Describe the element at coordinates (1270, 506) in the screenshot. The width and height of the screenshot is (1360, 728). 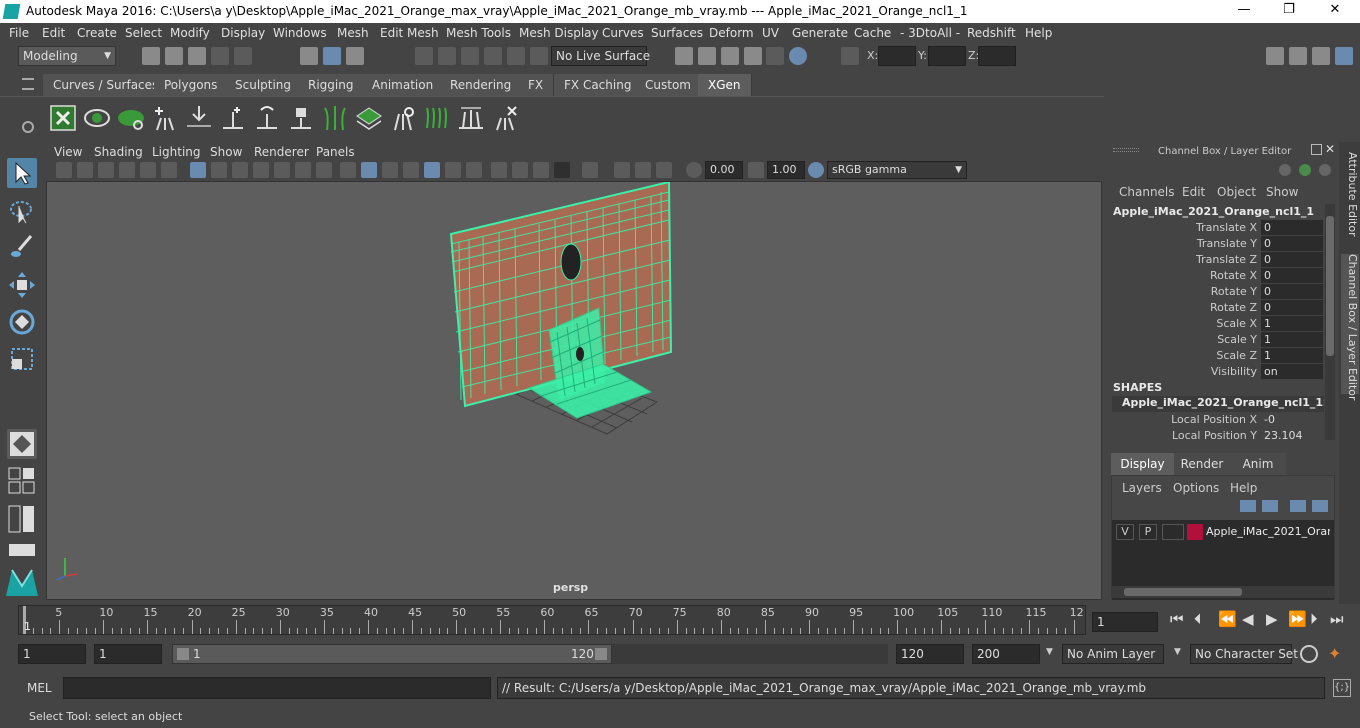
I see `move-layer-down-icon` at that location.